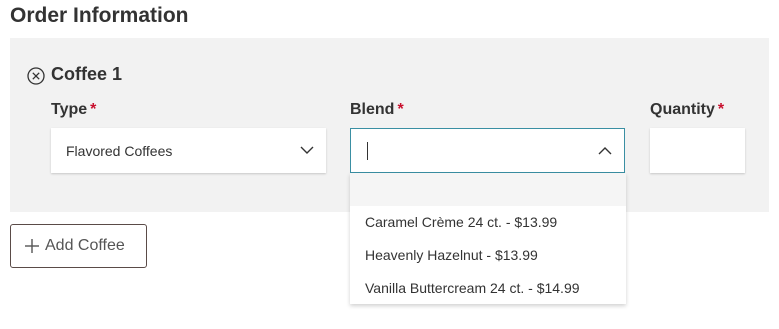  Describe the element at coordinates (488, 189) in the screenshot. I see `blend-option-empty` at that location.